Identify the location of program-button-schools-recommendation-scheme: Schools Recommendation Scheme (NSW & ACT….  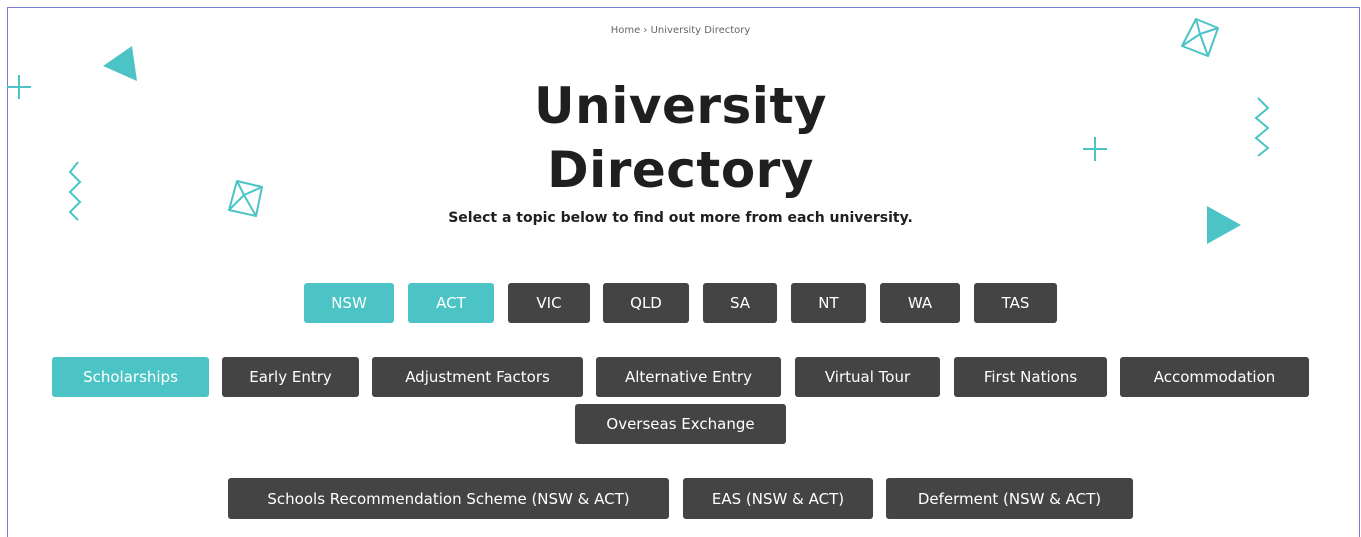
(448, 498).